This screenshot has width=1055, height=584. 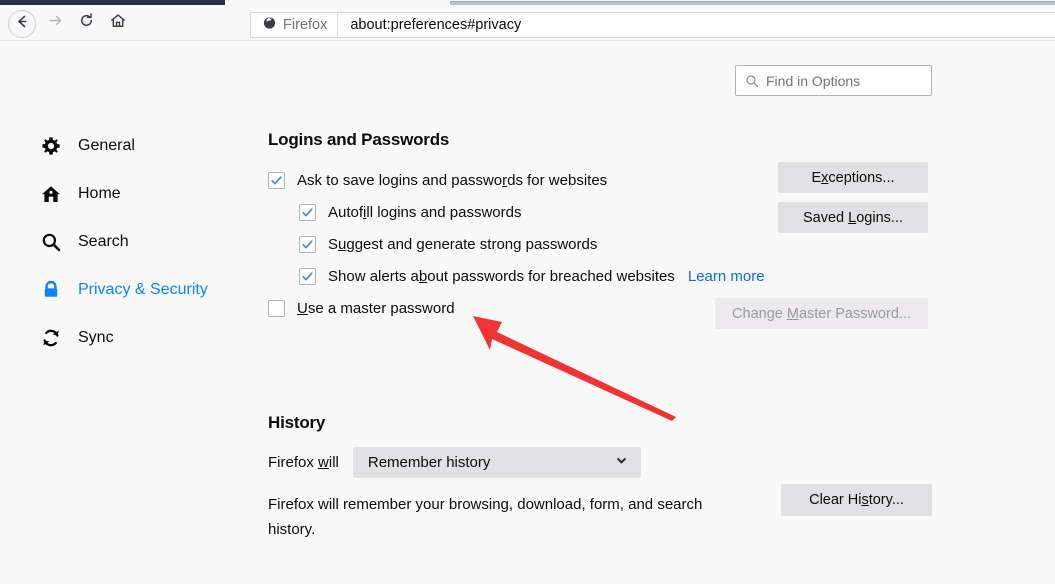 I want to click on sidebar-item-privacy-security: Privacy & Security, so click(x=140, y=290).